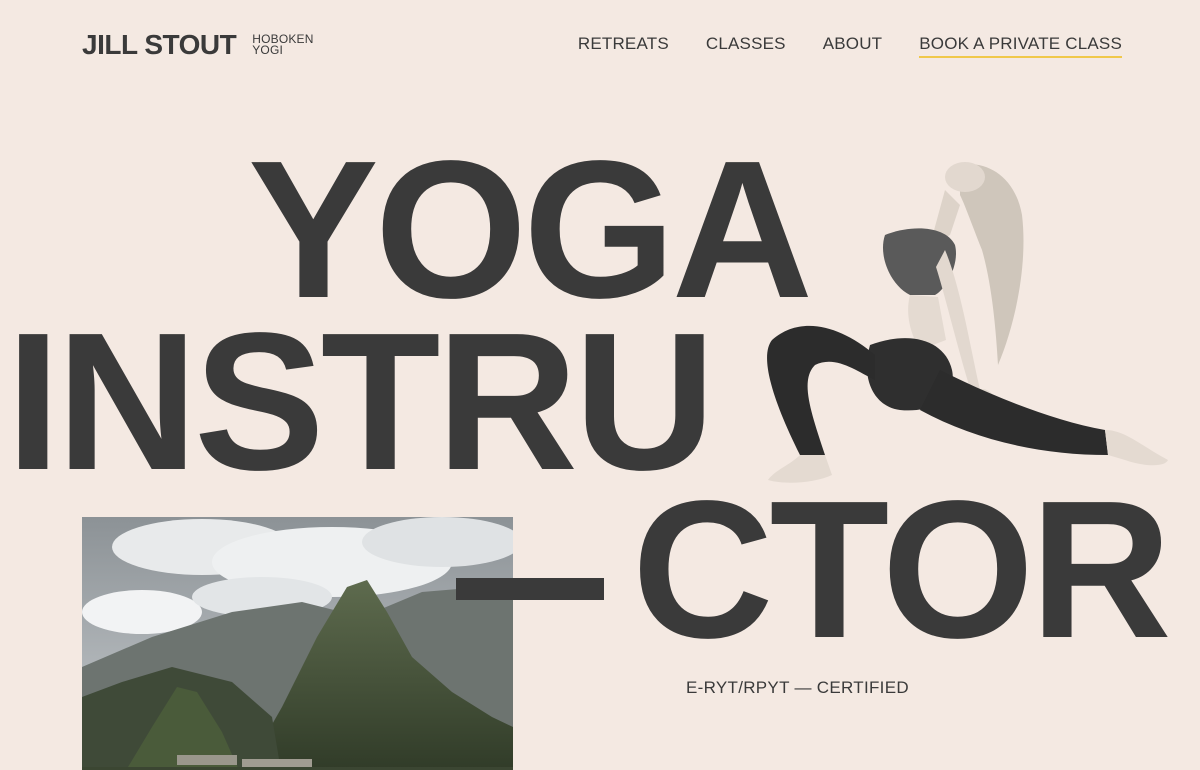  I want to click on nav-link-about: ABOUT, so click(853, 46).